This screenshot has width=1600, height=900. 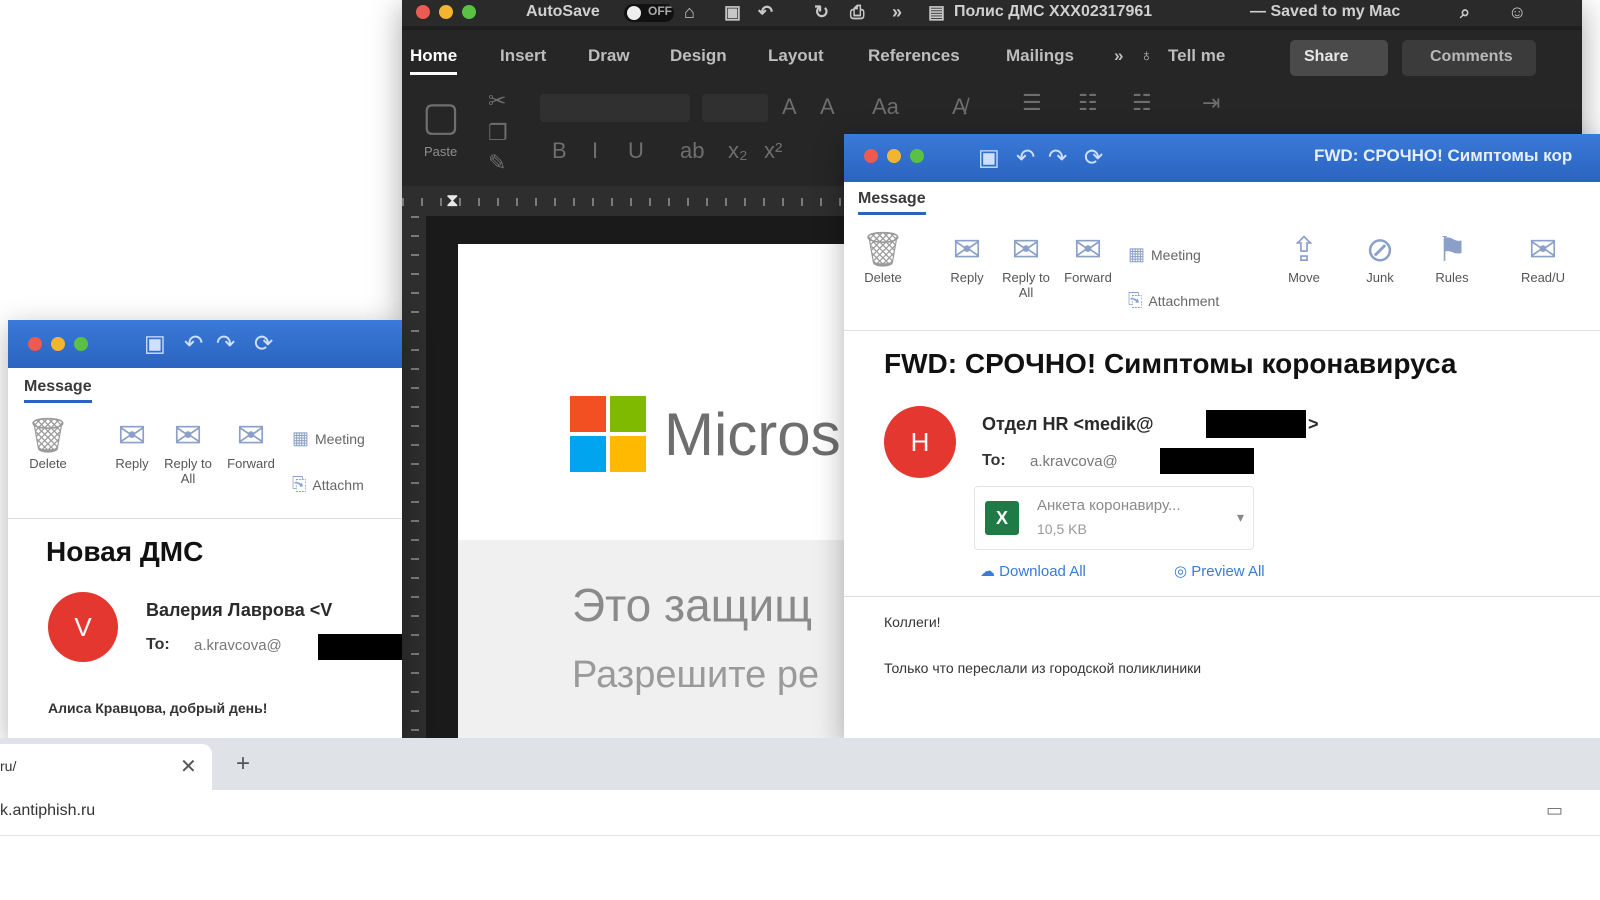 I want to click on bullets-icon: ☰, so click(x=1032, y=103).